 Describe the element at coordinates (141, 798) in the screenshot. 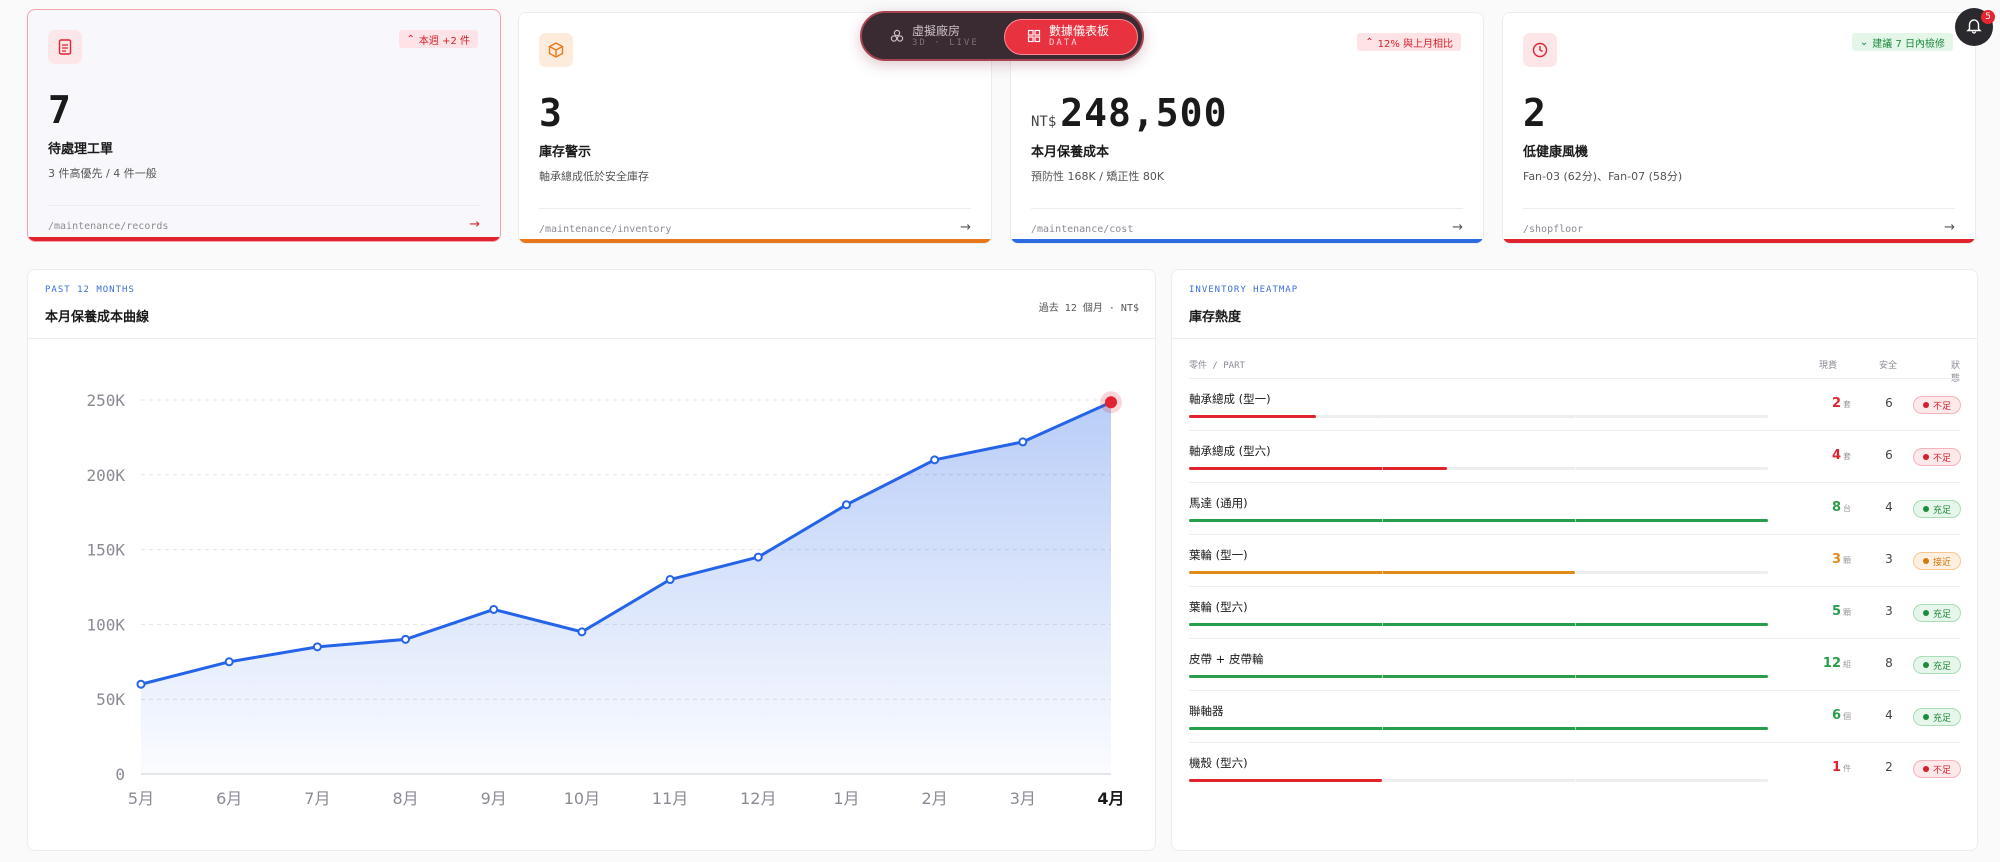

I see `x-tick-label: 5月` at that location.